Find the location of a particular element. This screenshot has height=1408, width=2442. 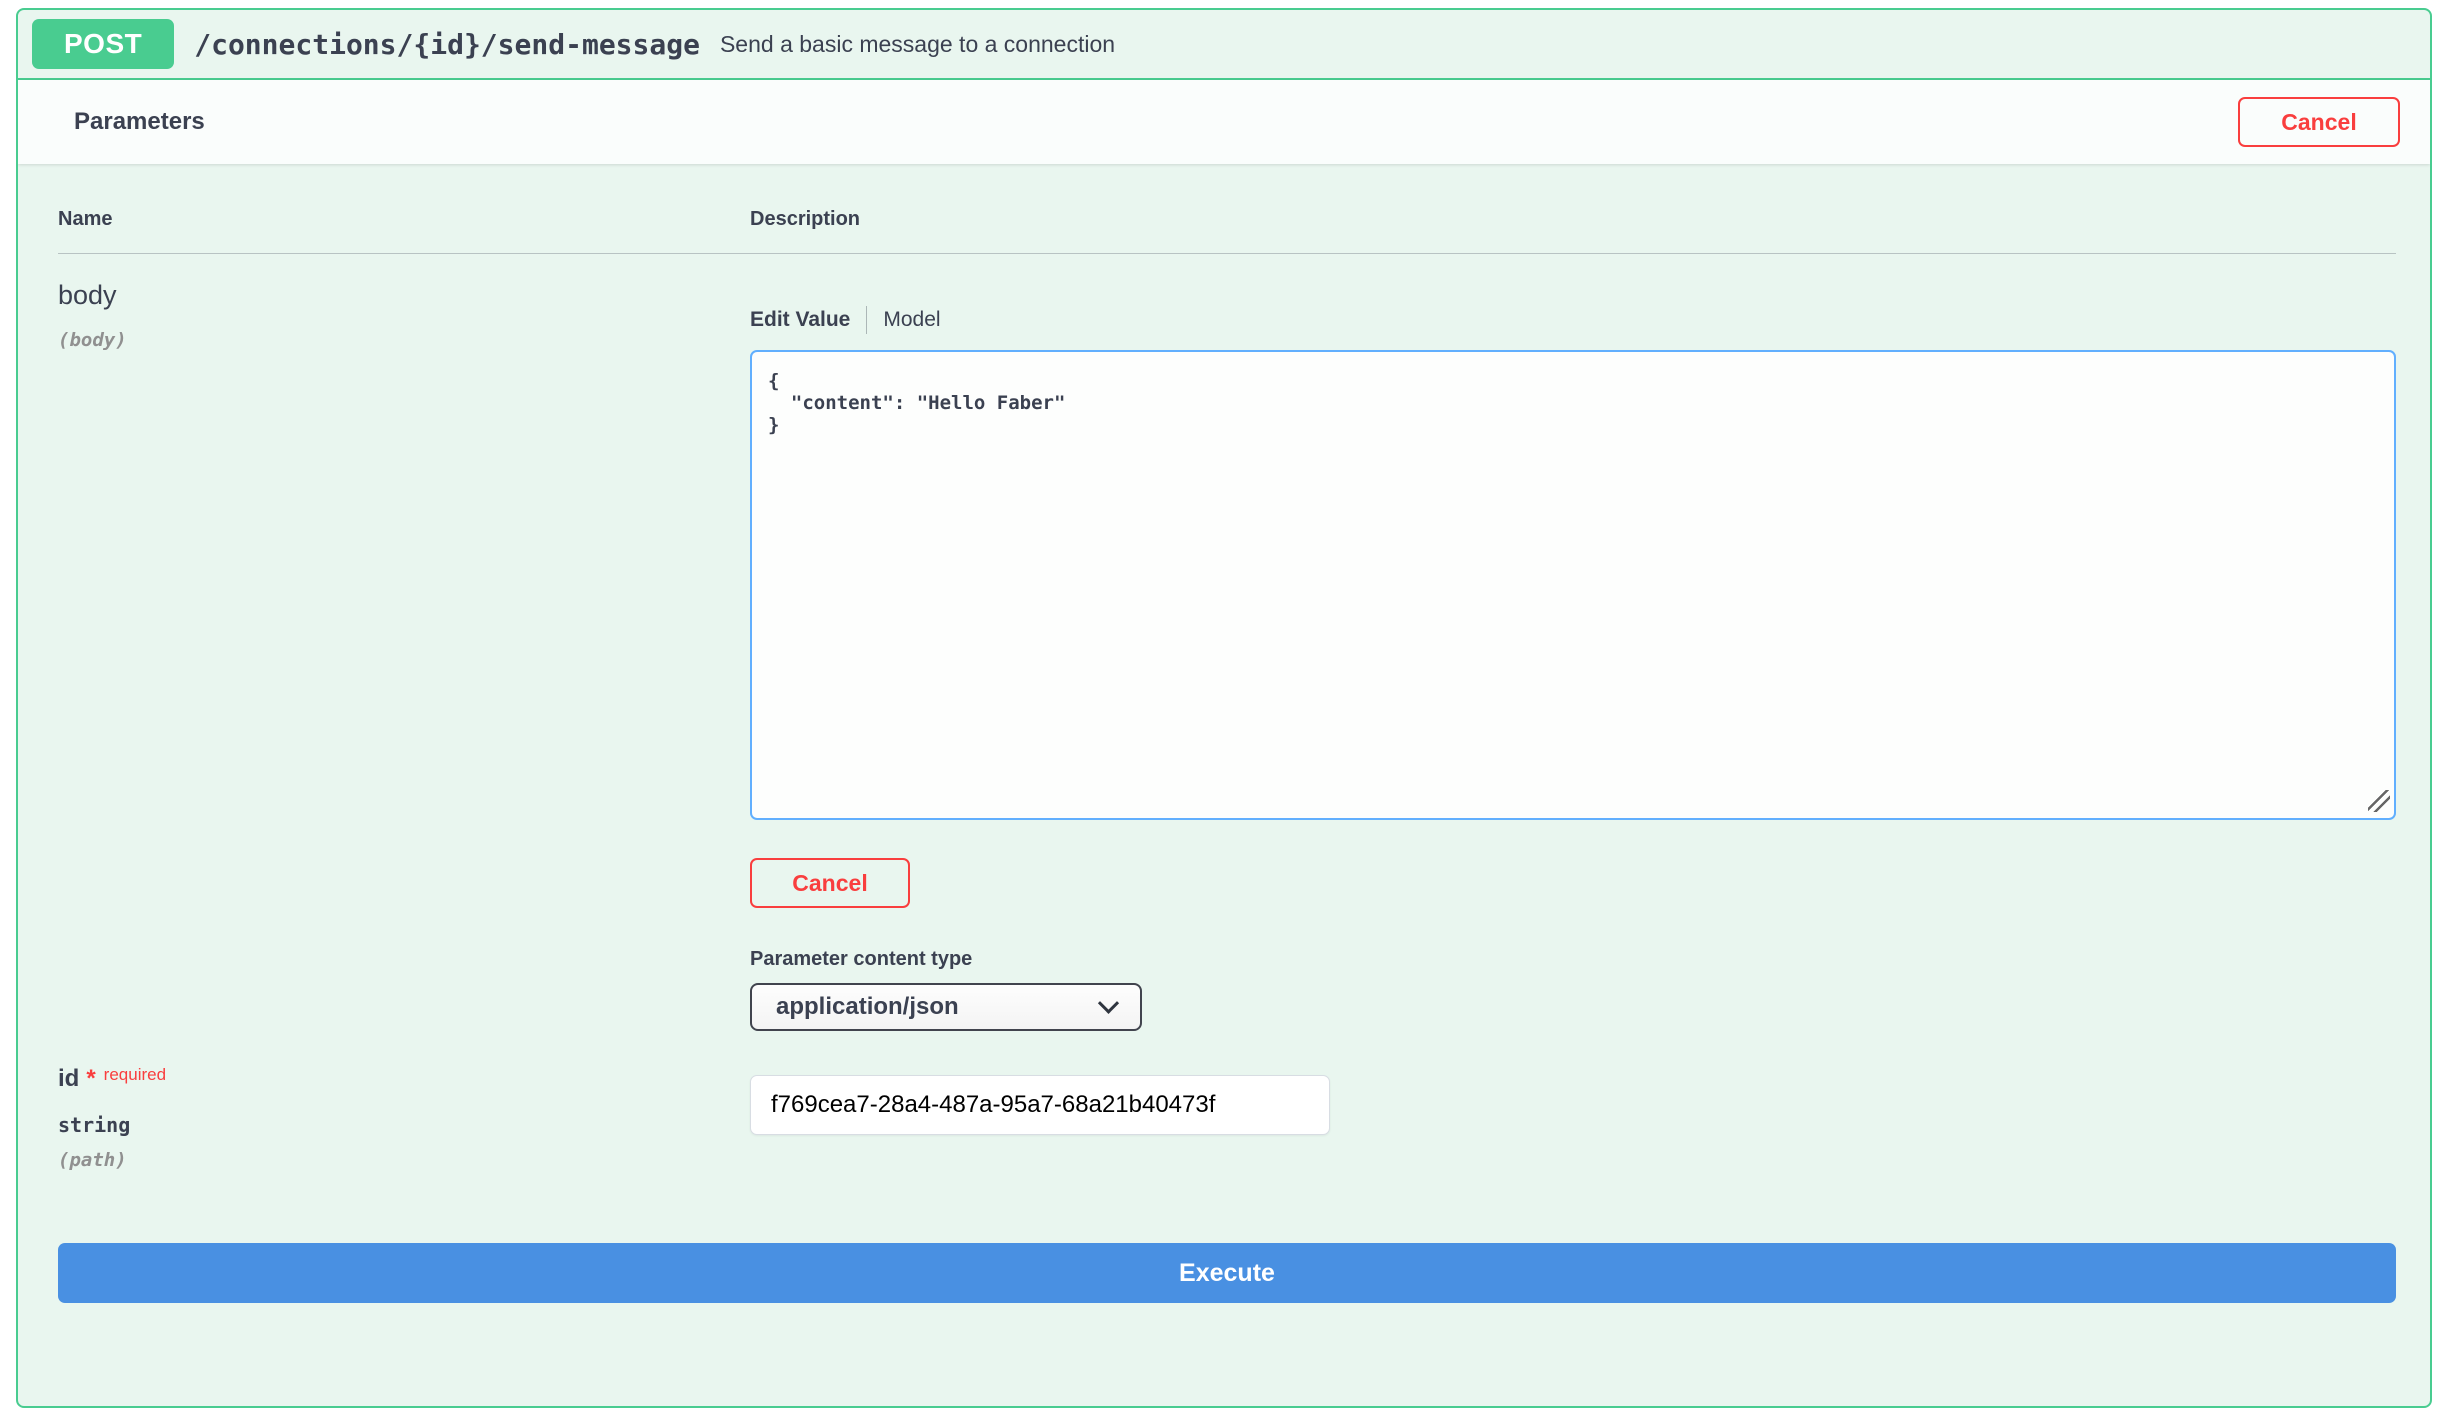

content-type-label: Parameter content type is located at coordinates (861, 959).